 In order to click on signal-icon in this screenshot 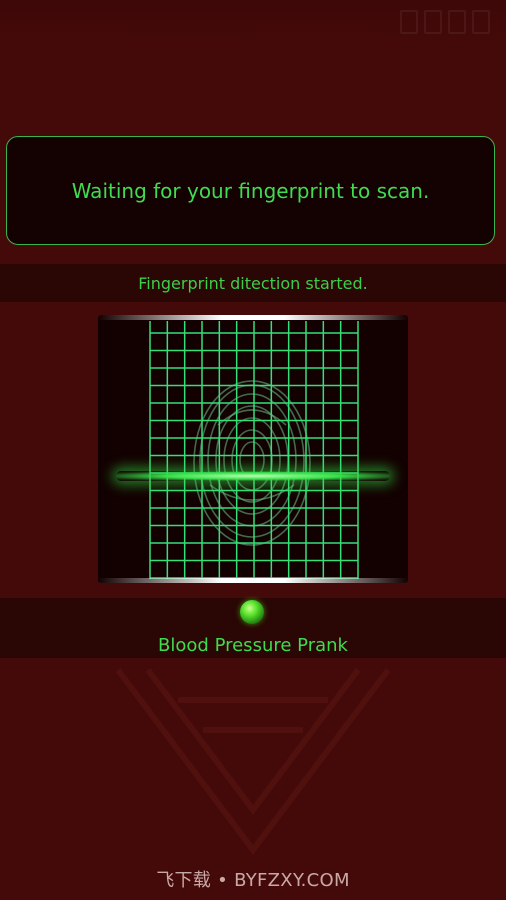, I will do `click(409, 22)`.